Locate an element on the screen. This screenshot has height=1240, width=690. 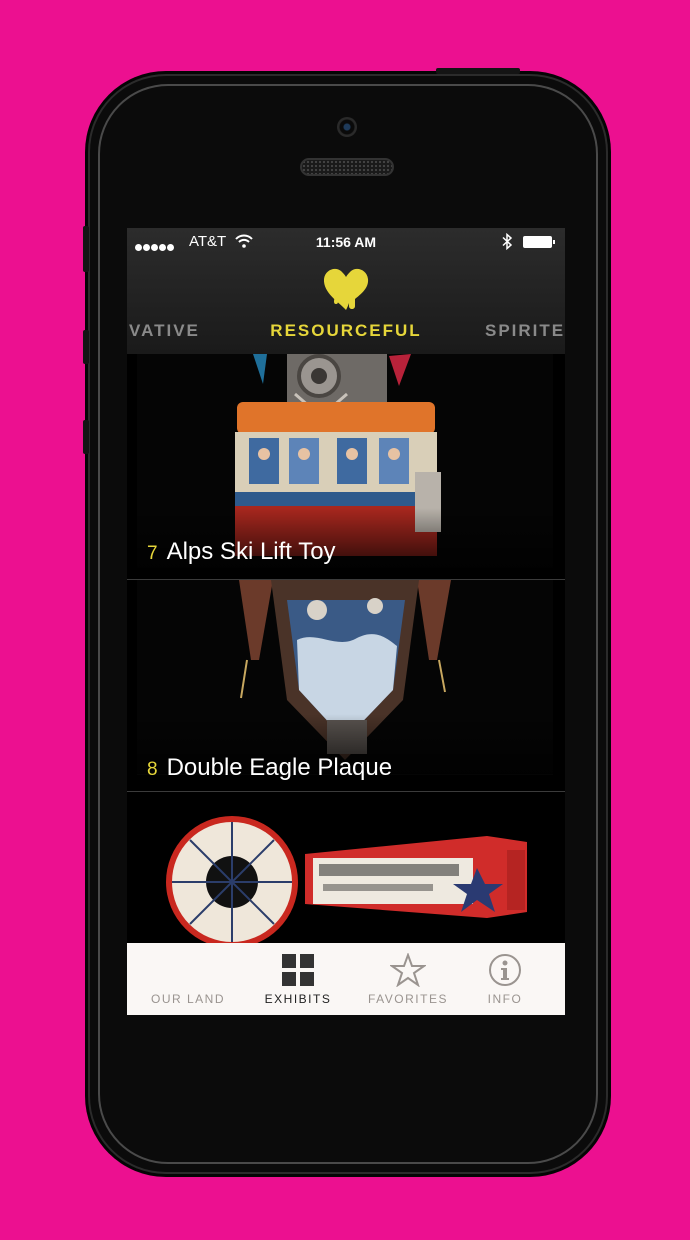
earpiece-speaker is located at coordinates (347, 167).